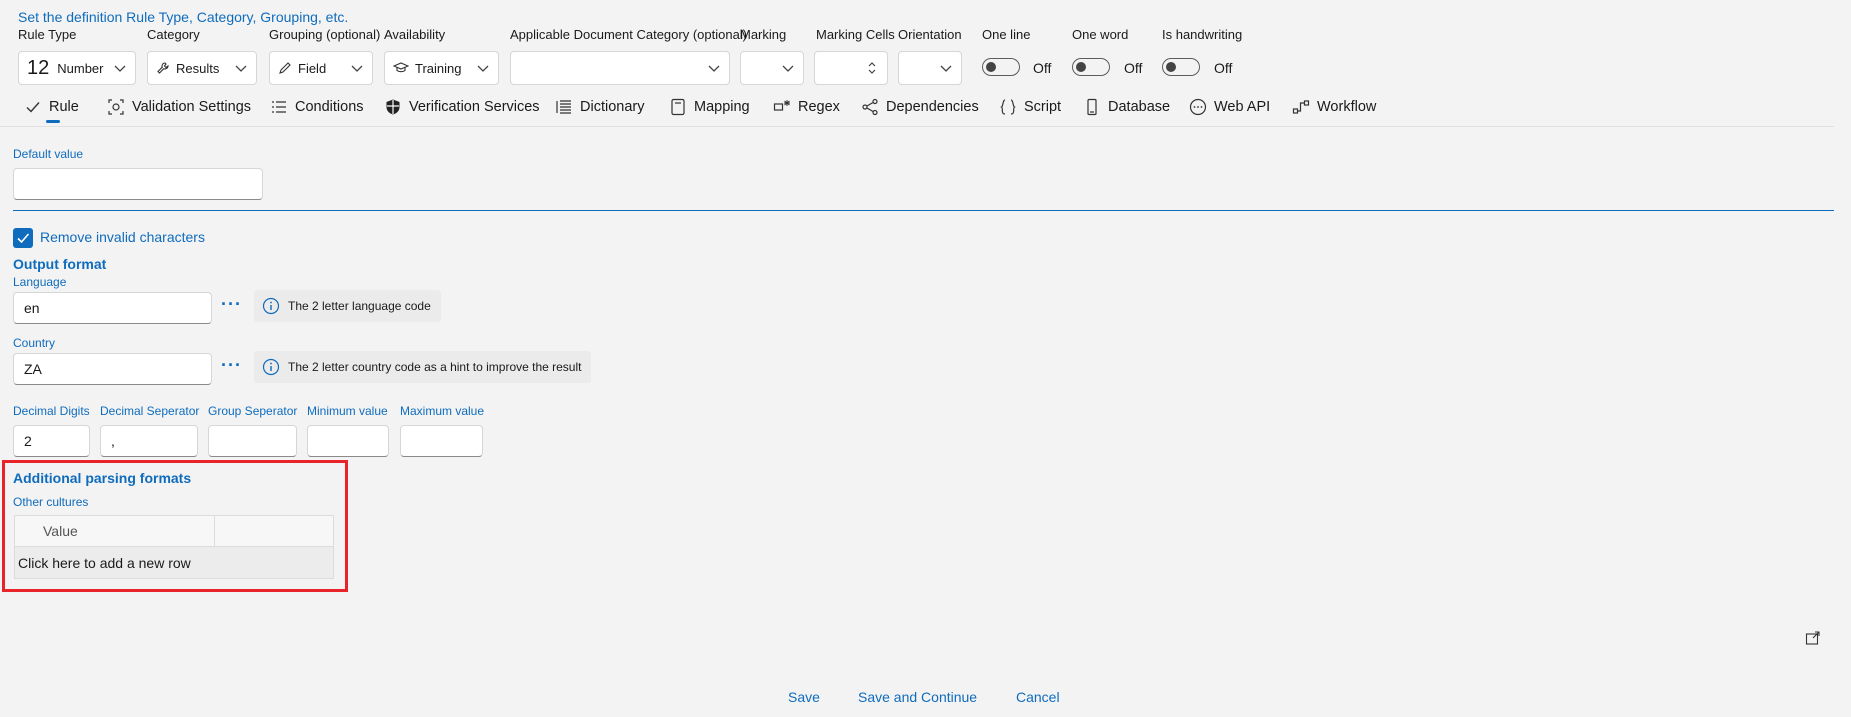 This screenshot has width=1851, height=717. What do you see at coordinates (51, 411) in the screenshot?
I see `decimal-digits-label: Decimal Digits` at bounding box center [51, 411].